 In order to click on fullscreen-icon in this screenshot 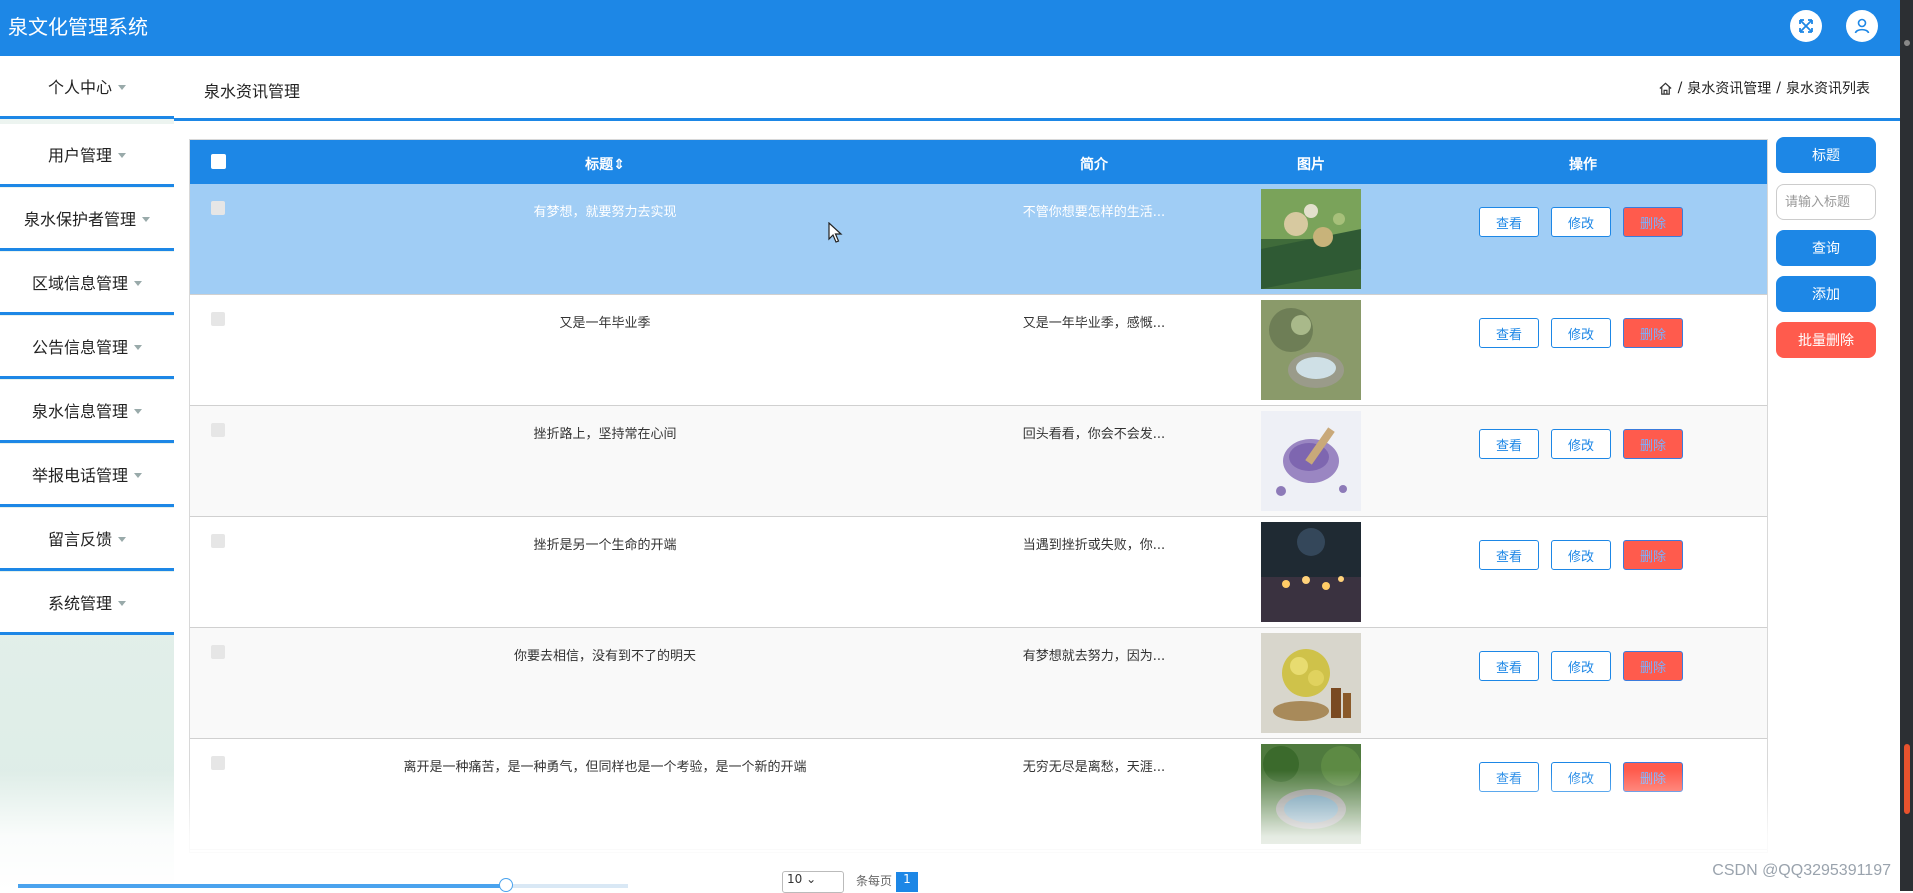, I will do `click(1806, 26)`.